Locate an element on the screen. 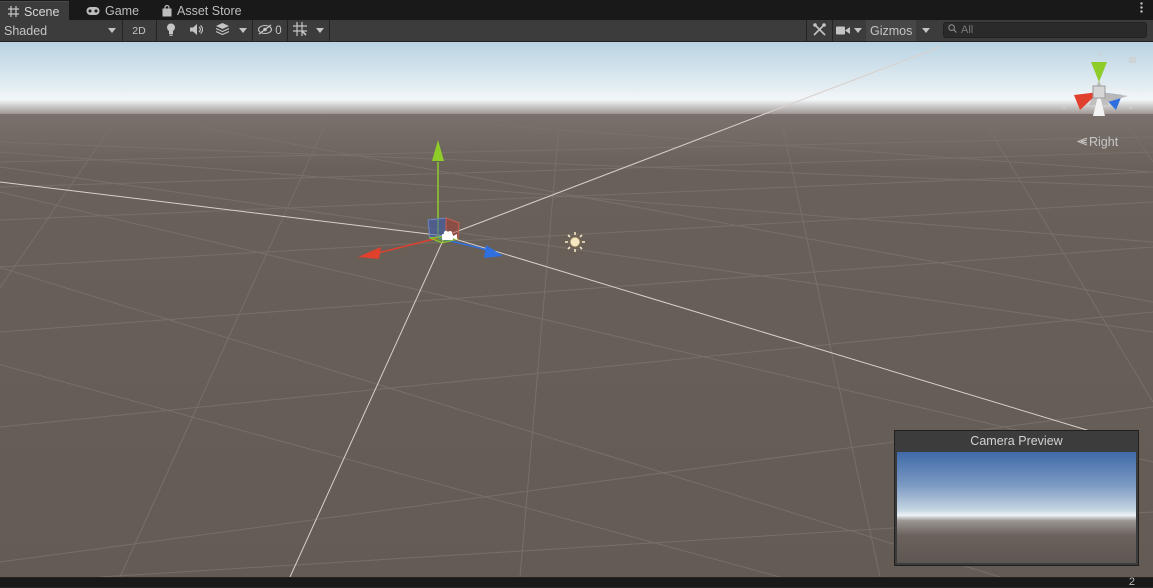 The image size is (1153, 588). hidden-objects-toggle: 0 is located at coordinates (270, 30).